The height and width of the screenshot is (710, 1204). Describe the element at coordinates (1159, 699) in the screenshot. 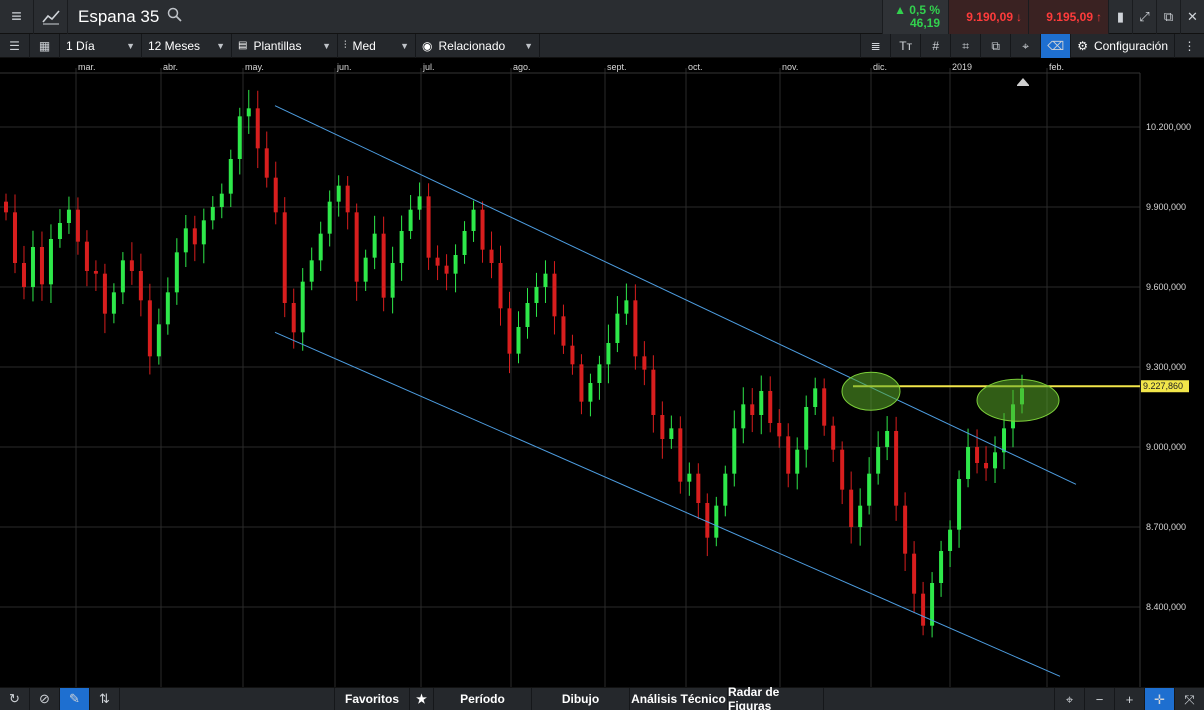

I see `cross-cursor-icon: ✛` at that location.